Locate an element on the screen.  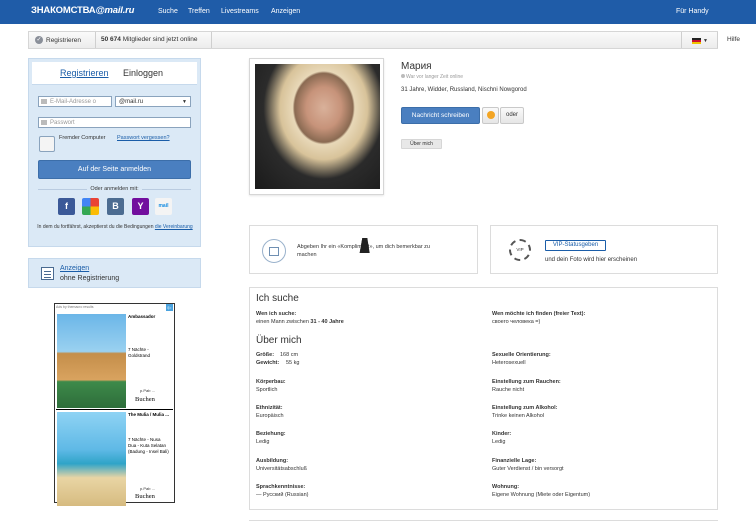
whom-value-prefix: einen Mann zwischen is located at coordinates (283, 322).